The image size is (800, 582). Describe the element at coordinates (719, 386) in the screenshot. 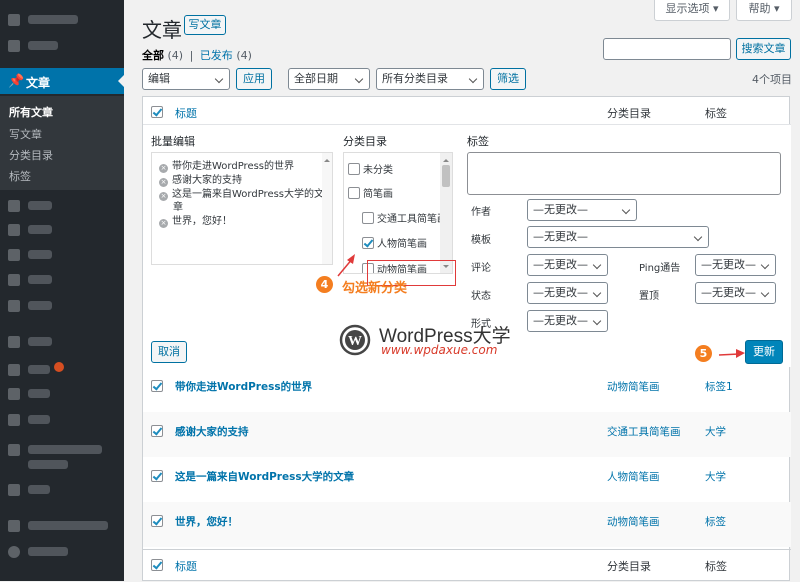

I see `row-tag-link: 标签1` at that location.